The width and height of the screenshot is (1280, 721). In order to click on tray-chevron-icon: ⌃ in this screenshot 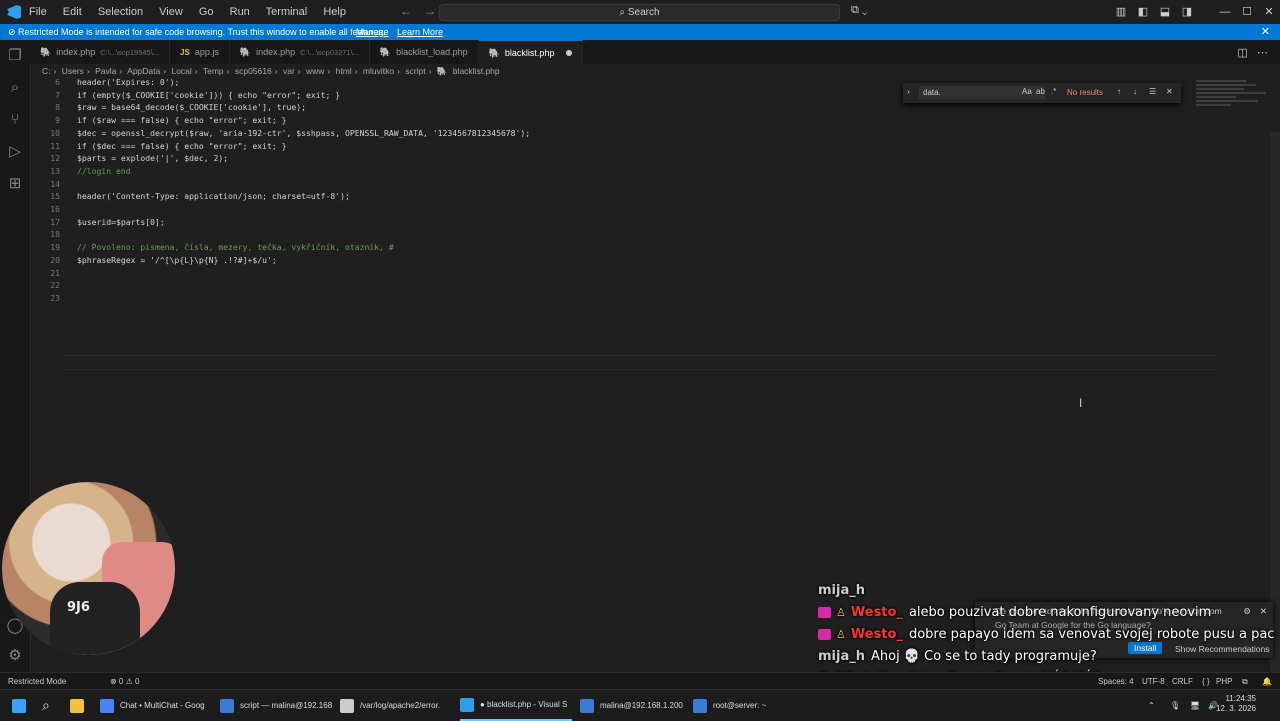, I will do `click(1151, 705)`.